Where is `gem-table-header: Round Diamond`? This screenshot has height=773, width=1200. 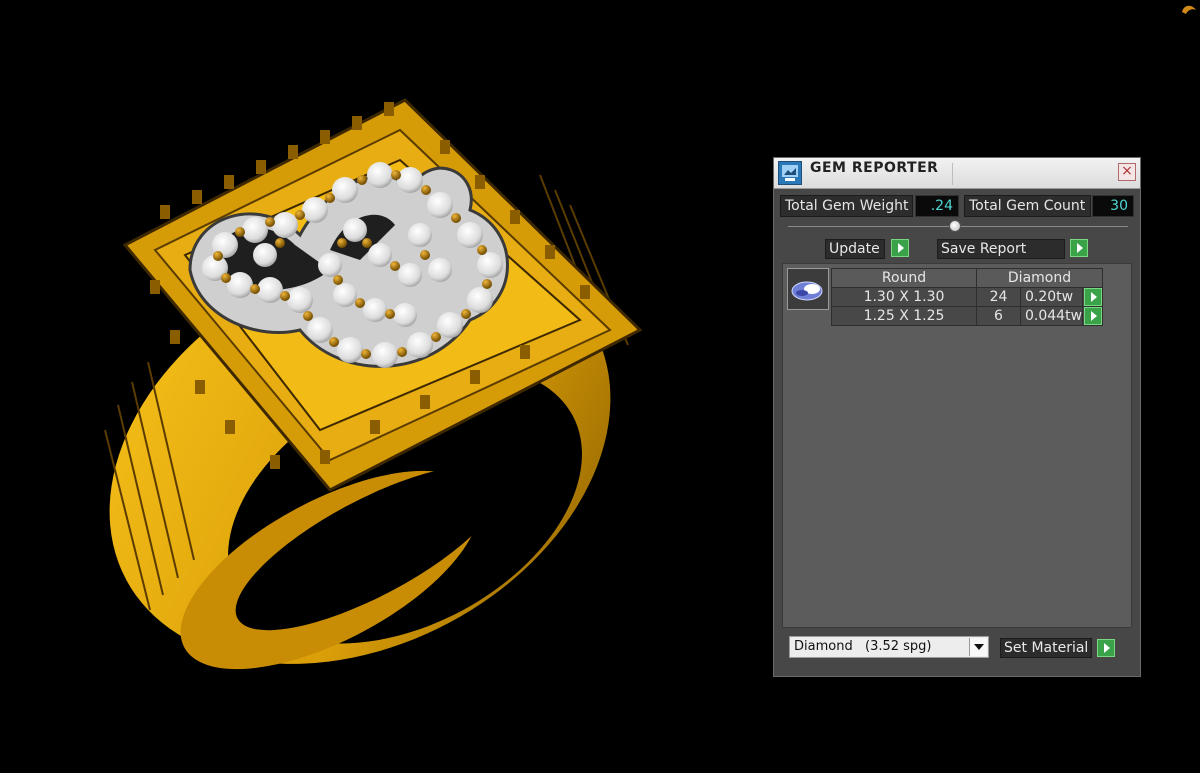
gem-table-header: Round Diamond is located at coordinates (967, 278).